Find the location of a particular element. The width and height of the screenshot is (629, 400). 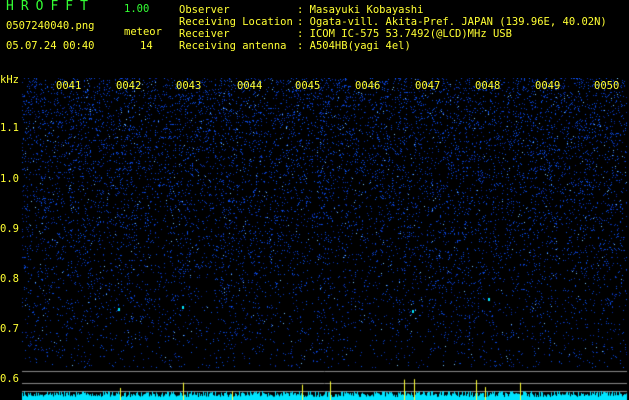

observer-value: : Masayuki Kobayashi is located at coordinates (360, 10).